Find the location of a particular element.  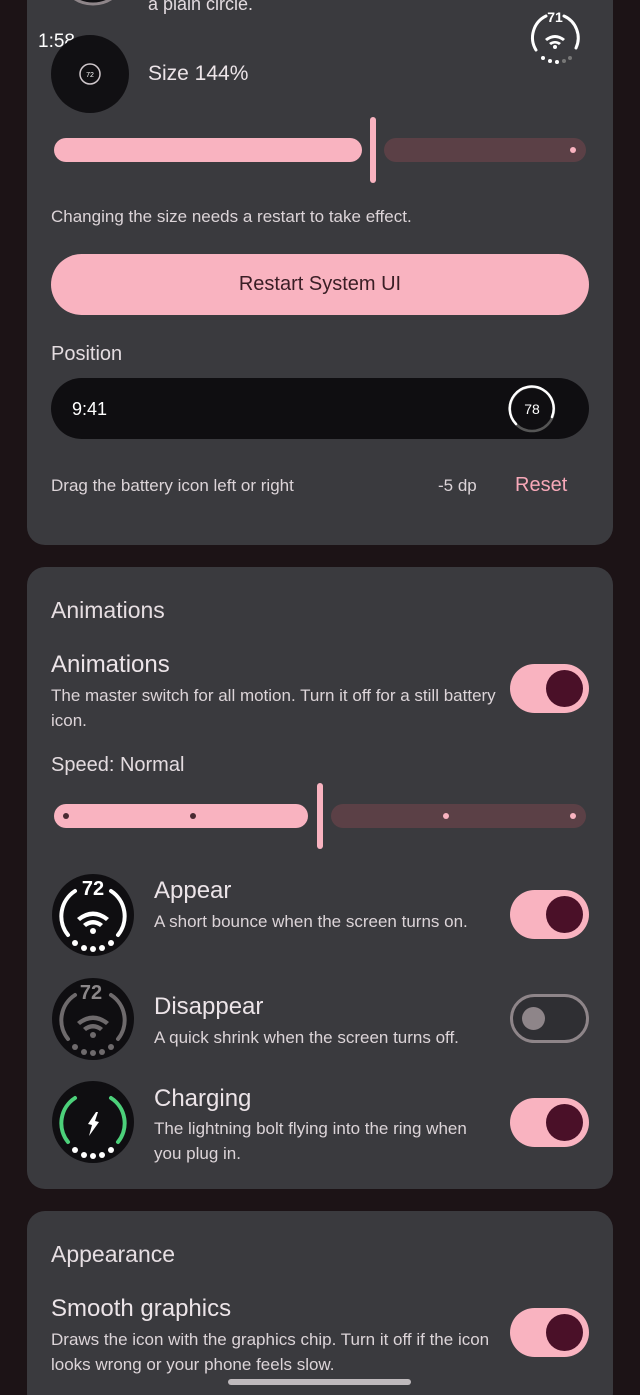

size-slider-thumb is located at coordinates (373, 150).